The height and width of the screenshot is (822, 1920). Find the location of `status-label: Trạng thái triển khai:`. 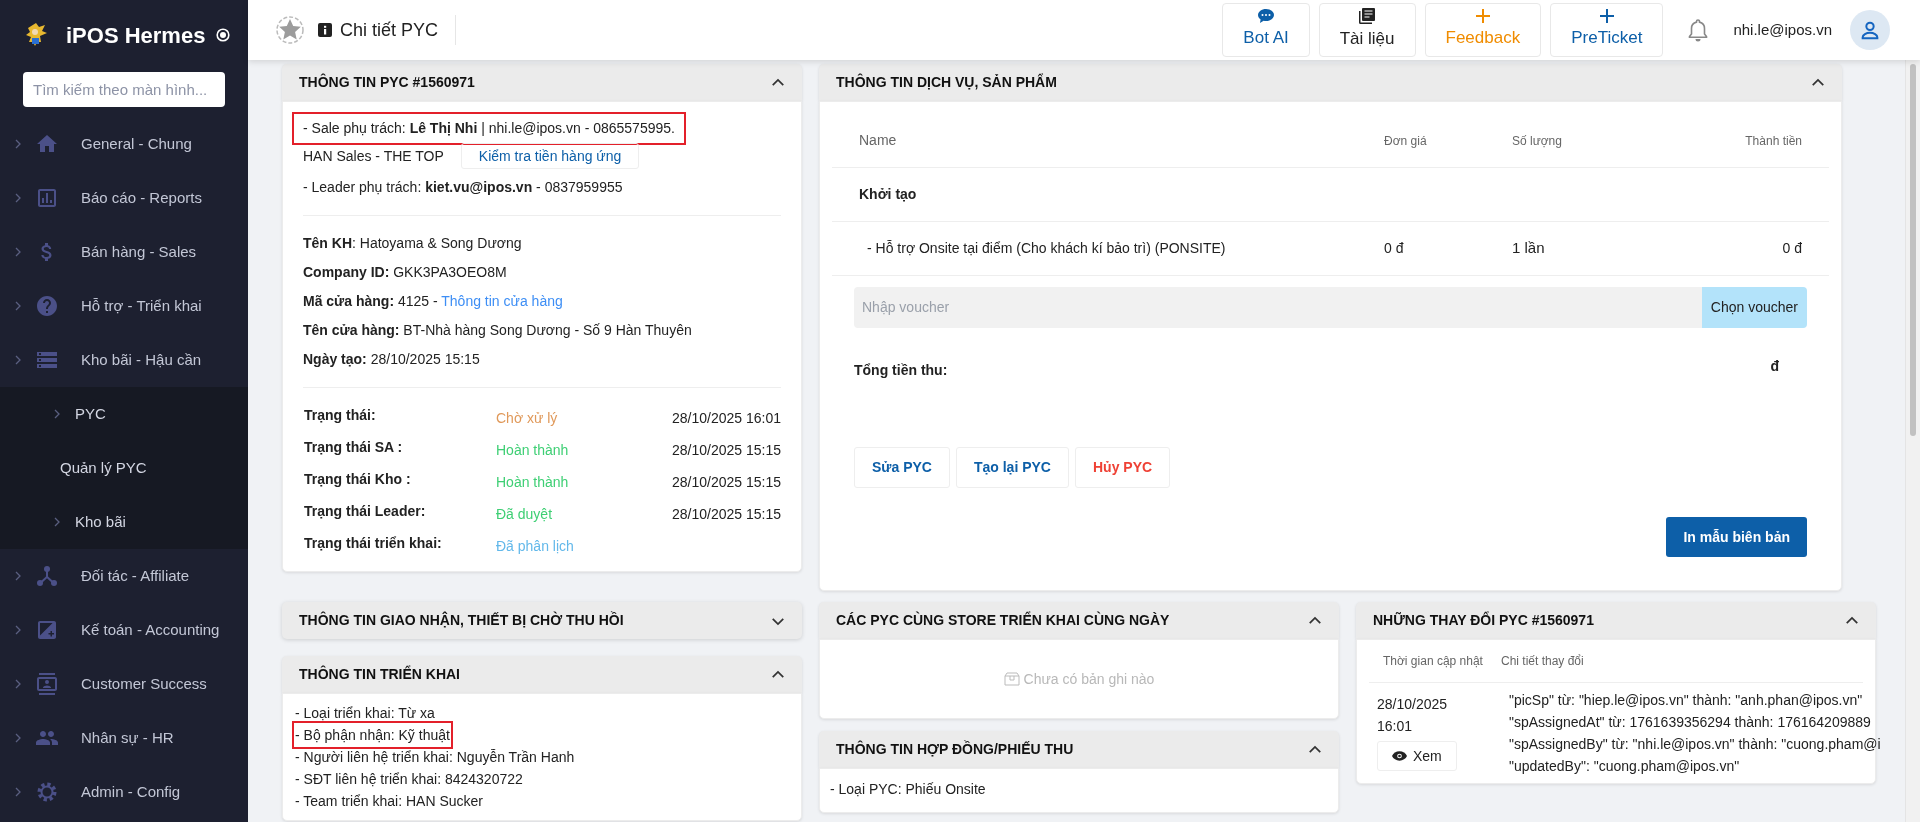

status-label: Trạng thái triển khai: is located at coordinates (373, 543).